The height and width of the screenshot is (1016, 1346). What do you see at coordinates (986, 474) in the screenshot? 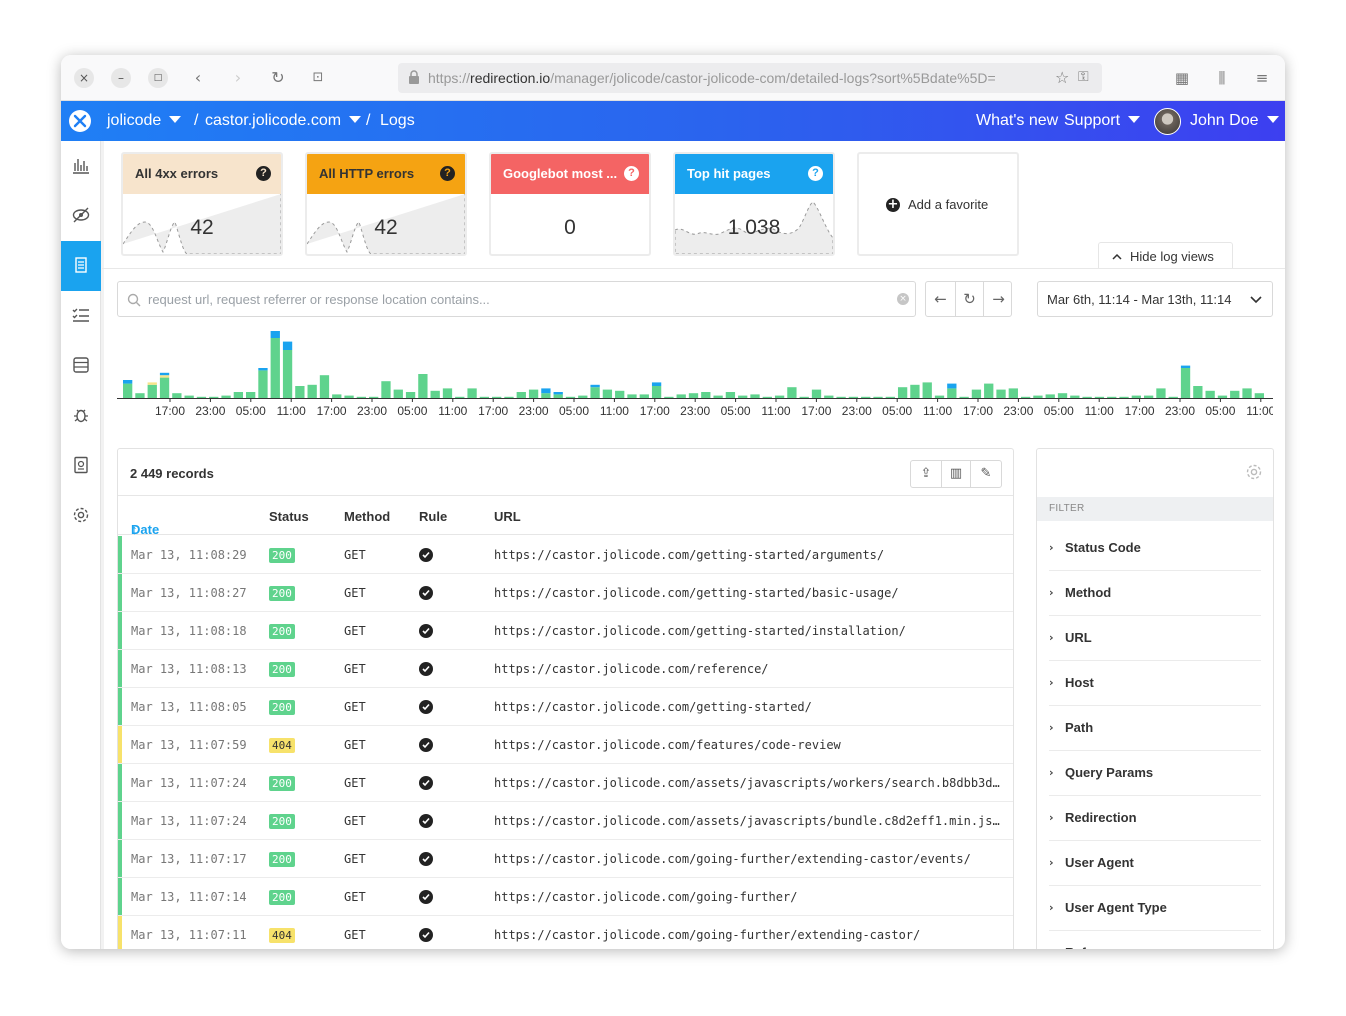
I see `magic-wand-icon: ✎` at bounding box center [986, 474].